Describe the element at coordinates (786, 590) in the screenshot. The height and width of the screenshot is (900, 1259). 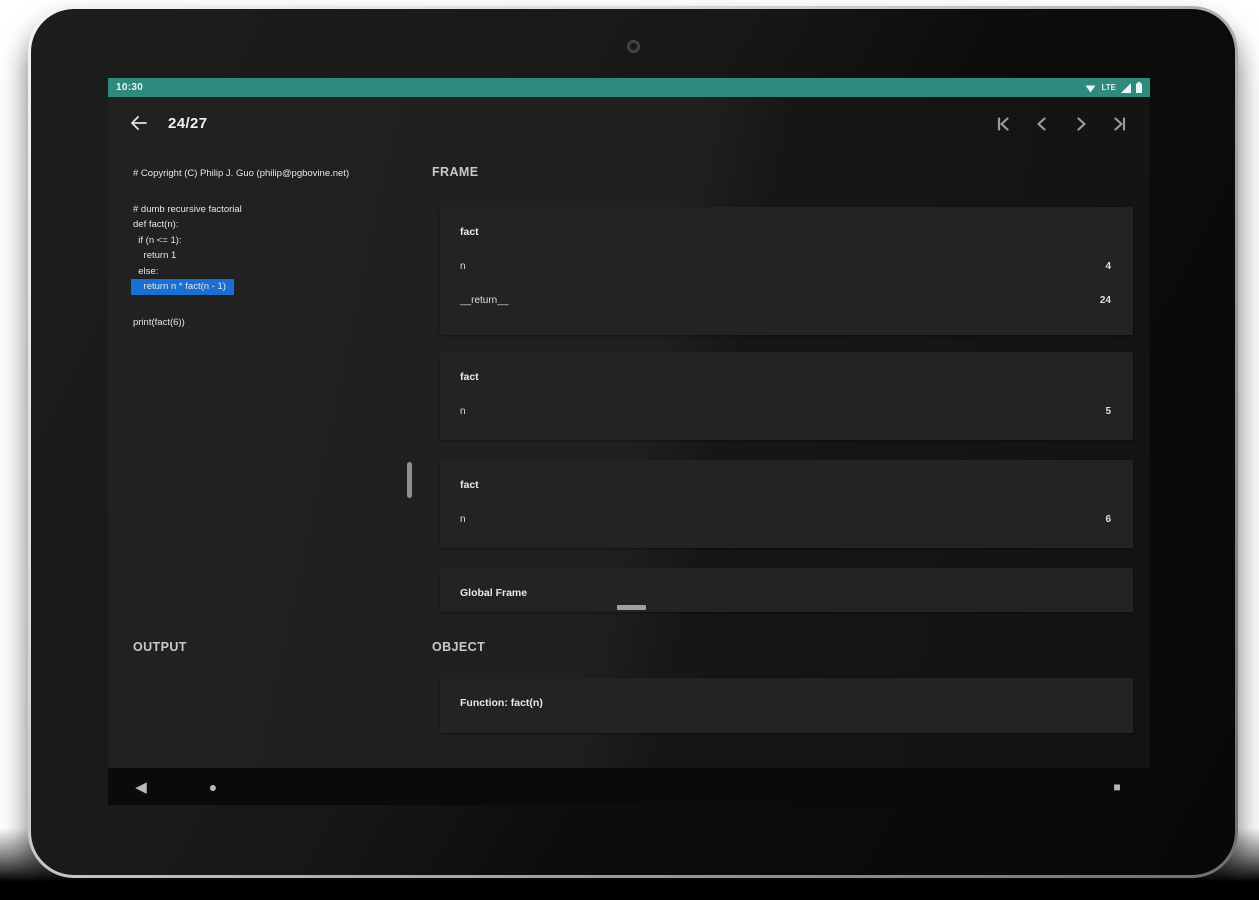
I see `global-frame-card: Global Frame` at that location.